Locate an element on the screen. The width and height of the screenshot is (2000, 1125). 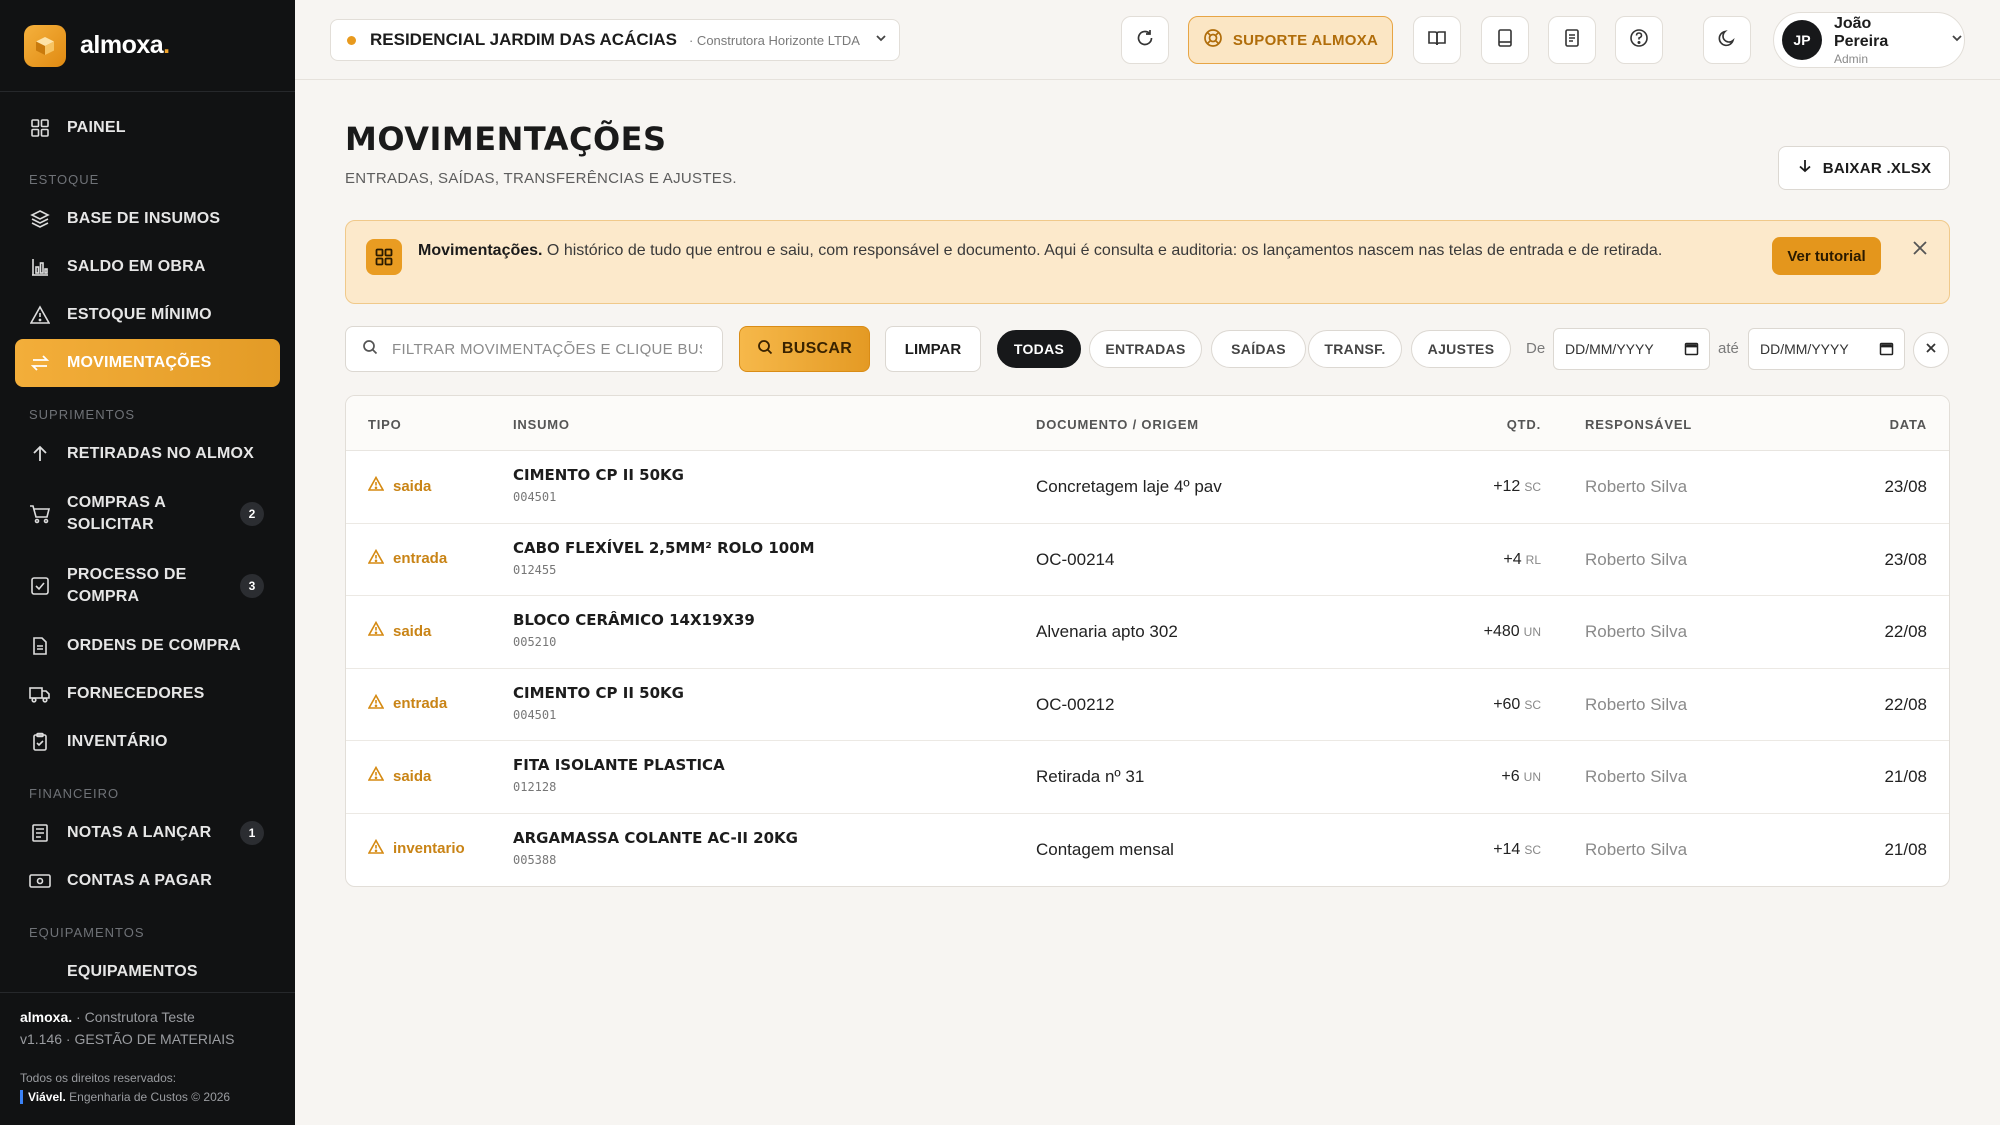
filter-chip-entradas: ENTRADAS is located at coordinates (1145, 349).